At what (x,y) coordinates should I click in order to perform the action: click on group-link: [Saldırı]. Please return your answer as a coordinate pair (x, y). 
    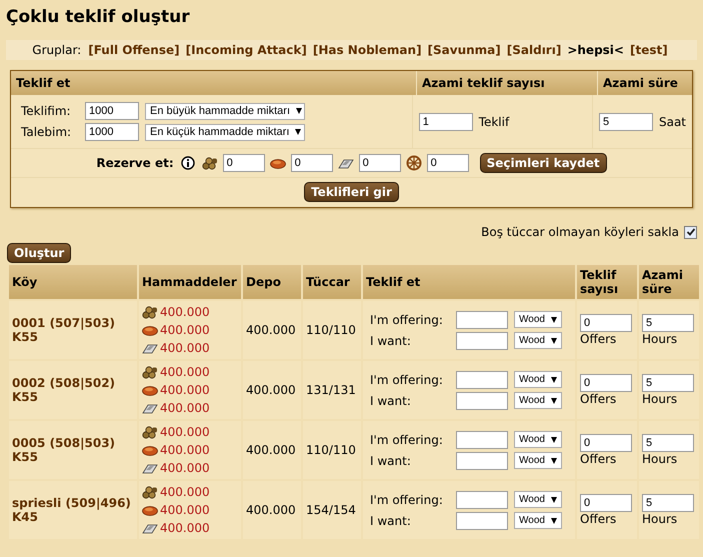
    Looking at the image, I should click on (534, 50).